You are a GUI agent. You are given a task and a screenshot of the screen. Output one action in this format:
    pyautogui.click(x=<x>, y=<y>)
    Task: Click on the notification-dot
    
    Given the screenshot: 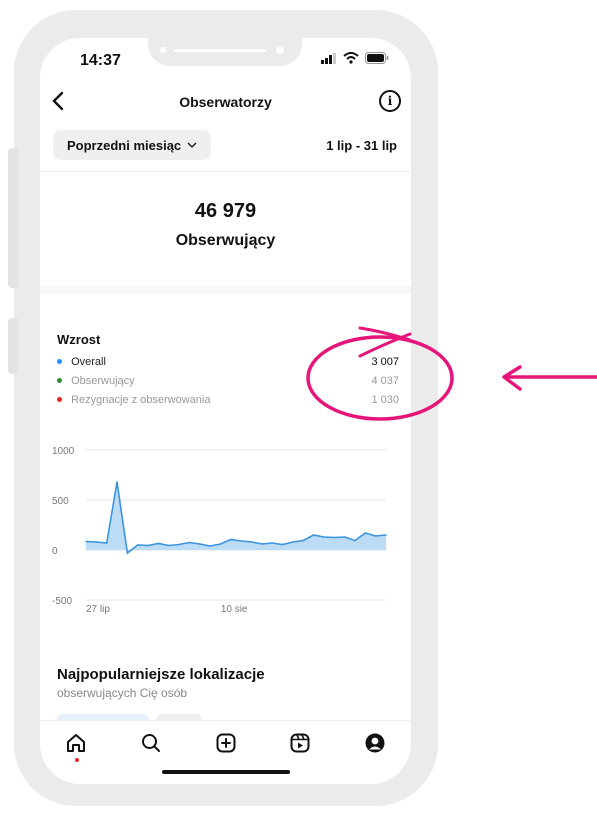 What is the action you would take?
    pyautogui.click(x=77, y=760)
    